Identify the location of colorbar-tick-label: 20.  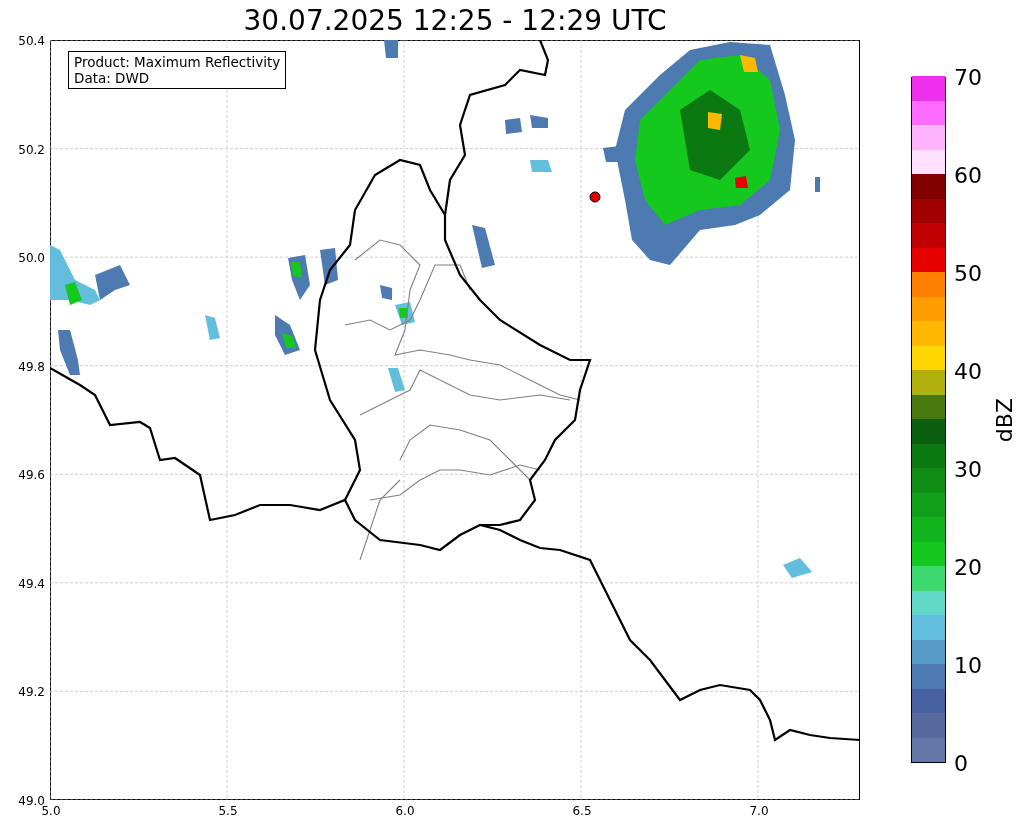
(968, 568).